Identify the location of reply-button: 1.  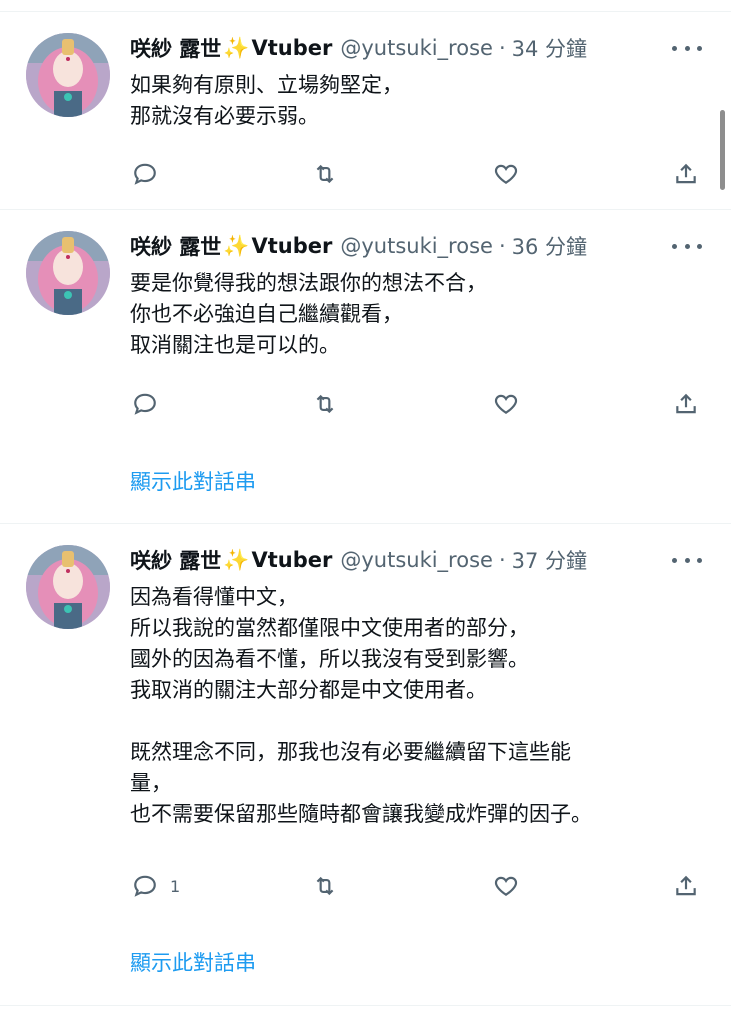
(156, 886).